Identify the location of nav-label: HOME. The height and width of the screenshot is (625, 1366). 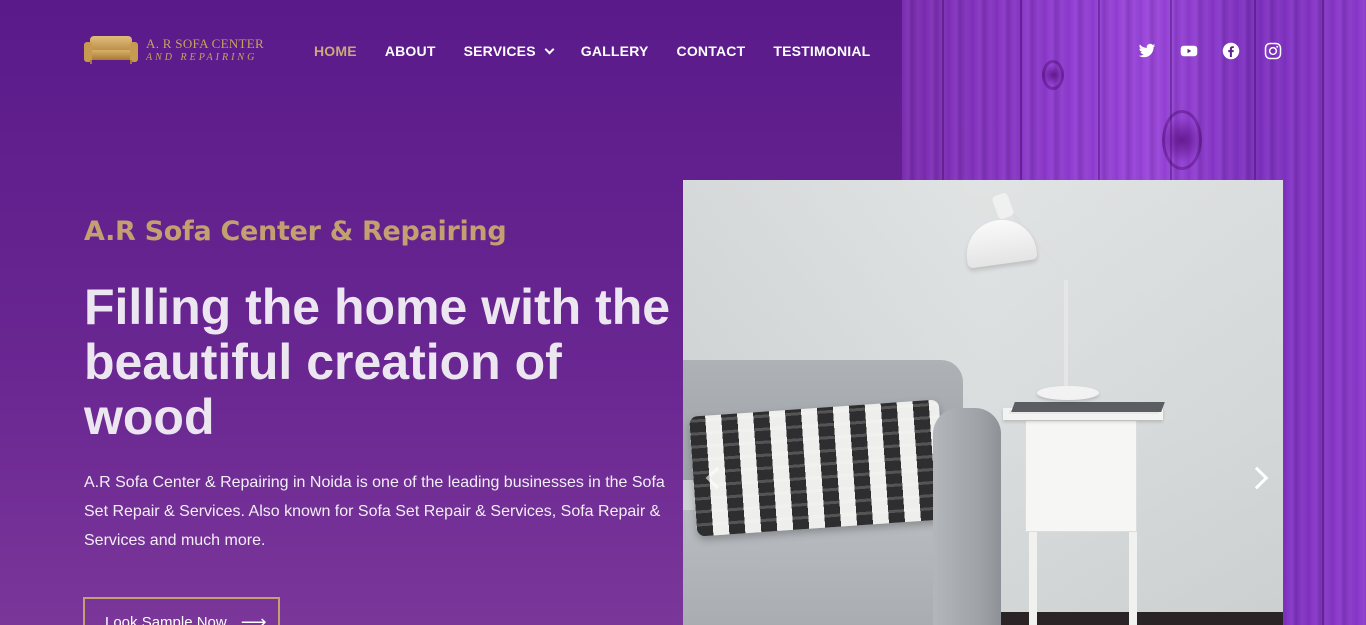
(335, 51).